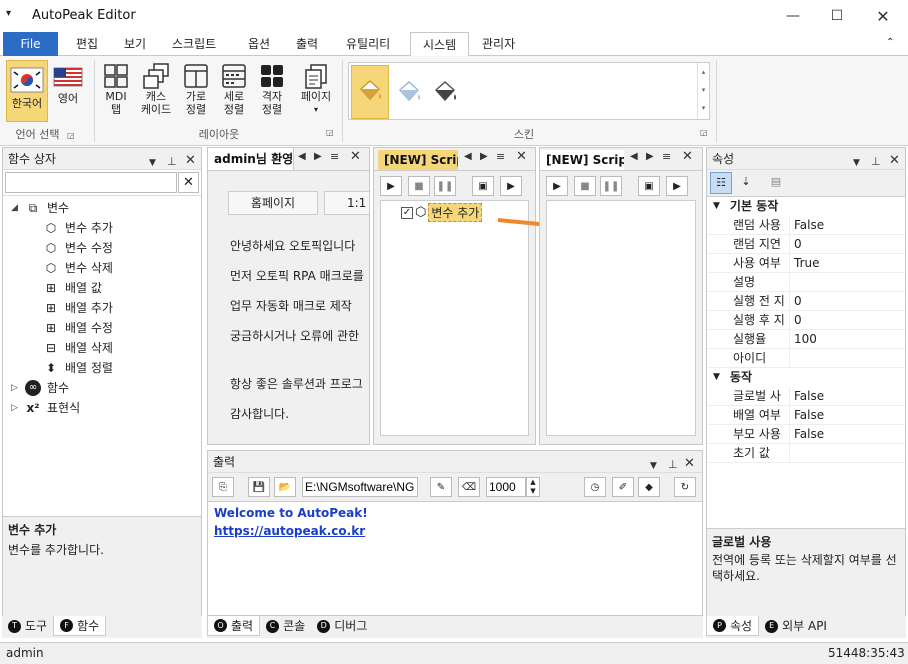 Image resolution: width=908 pixels, height=664 pixels. I want to click on welcome-tab: admin님 환영, so click(251, 159).